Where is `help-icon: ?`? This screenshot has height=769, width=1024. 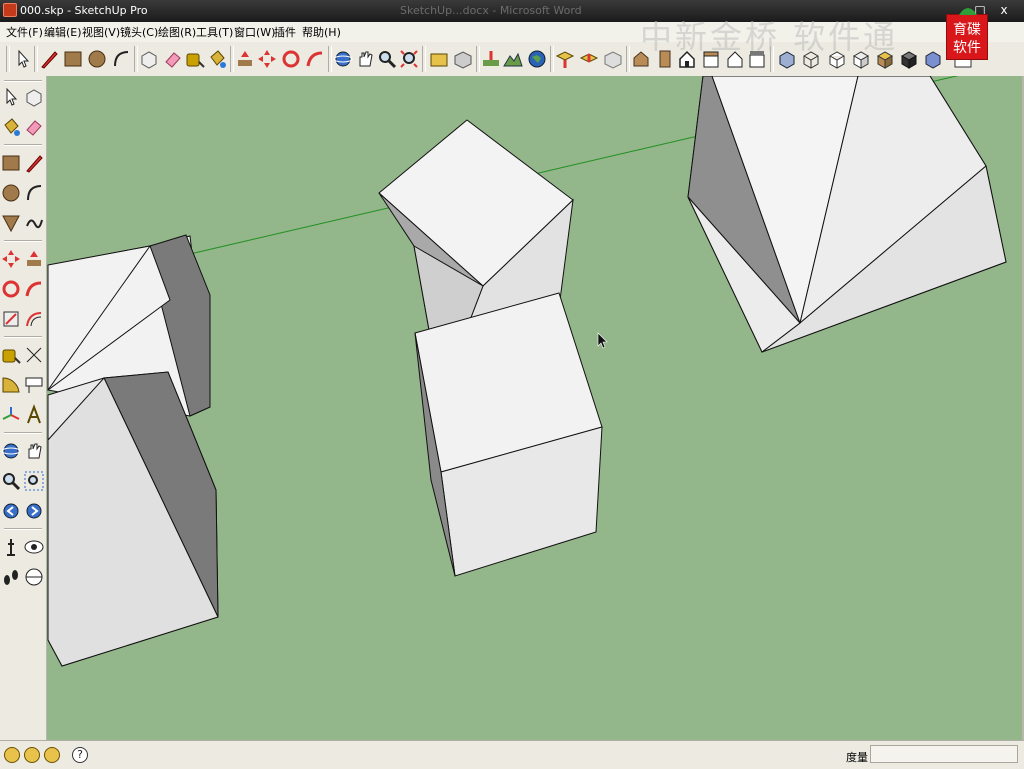
help-icon: ? is located at coordinates (80, 755).